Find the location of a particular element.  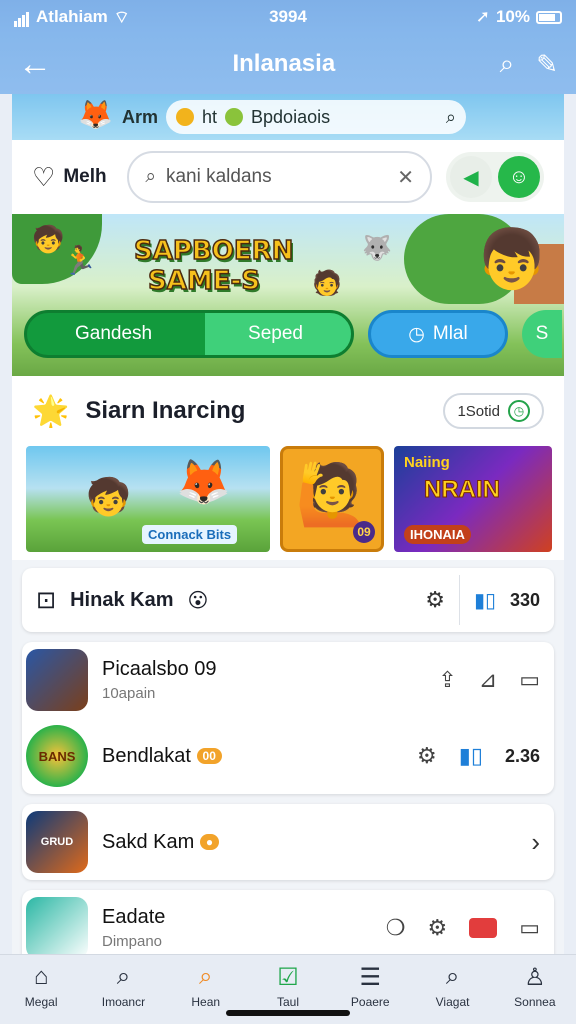

action-toggle: ◀ ☺ is located at coordinates (495, 177).